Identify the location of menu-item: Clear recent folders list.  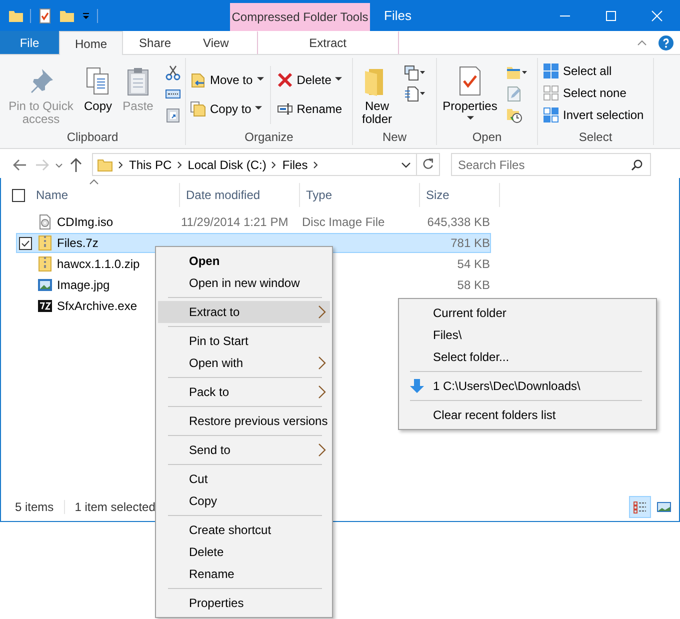
(527, 415).